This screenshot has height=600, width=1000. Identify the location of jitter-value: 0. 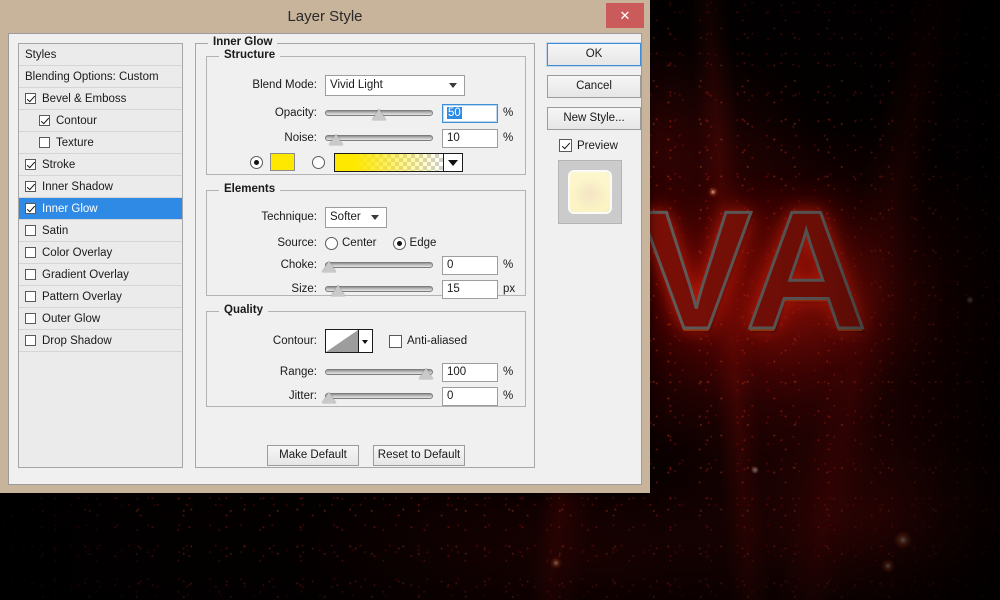
(450, 395).